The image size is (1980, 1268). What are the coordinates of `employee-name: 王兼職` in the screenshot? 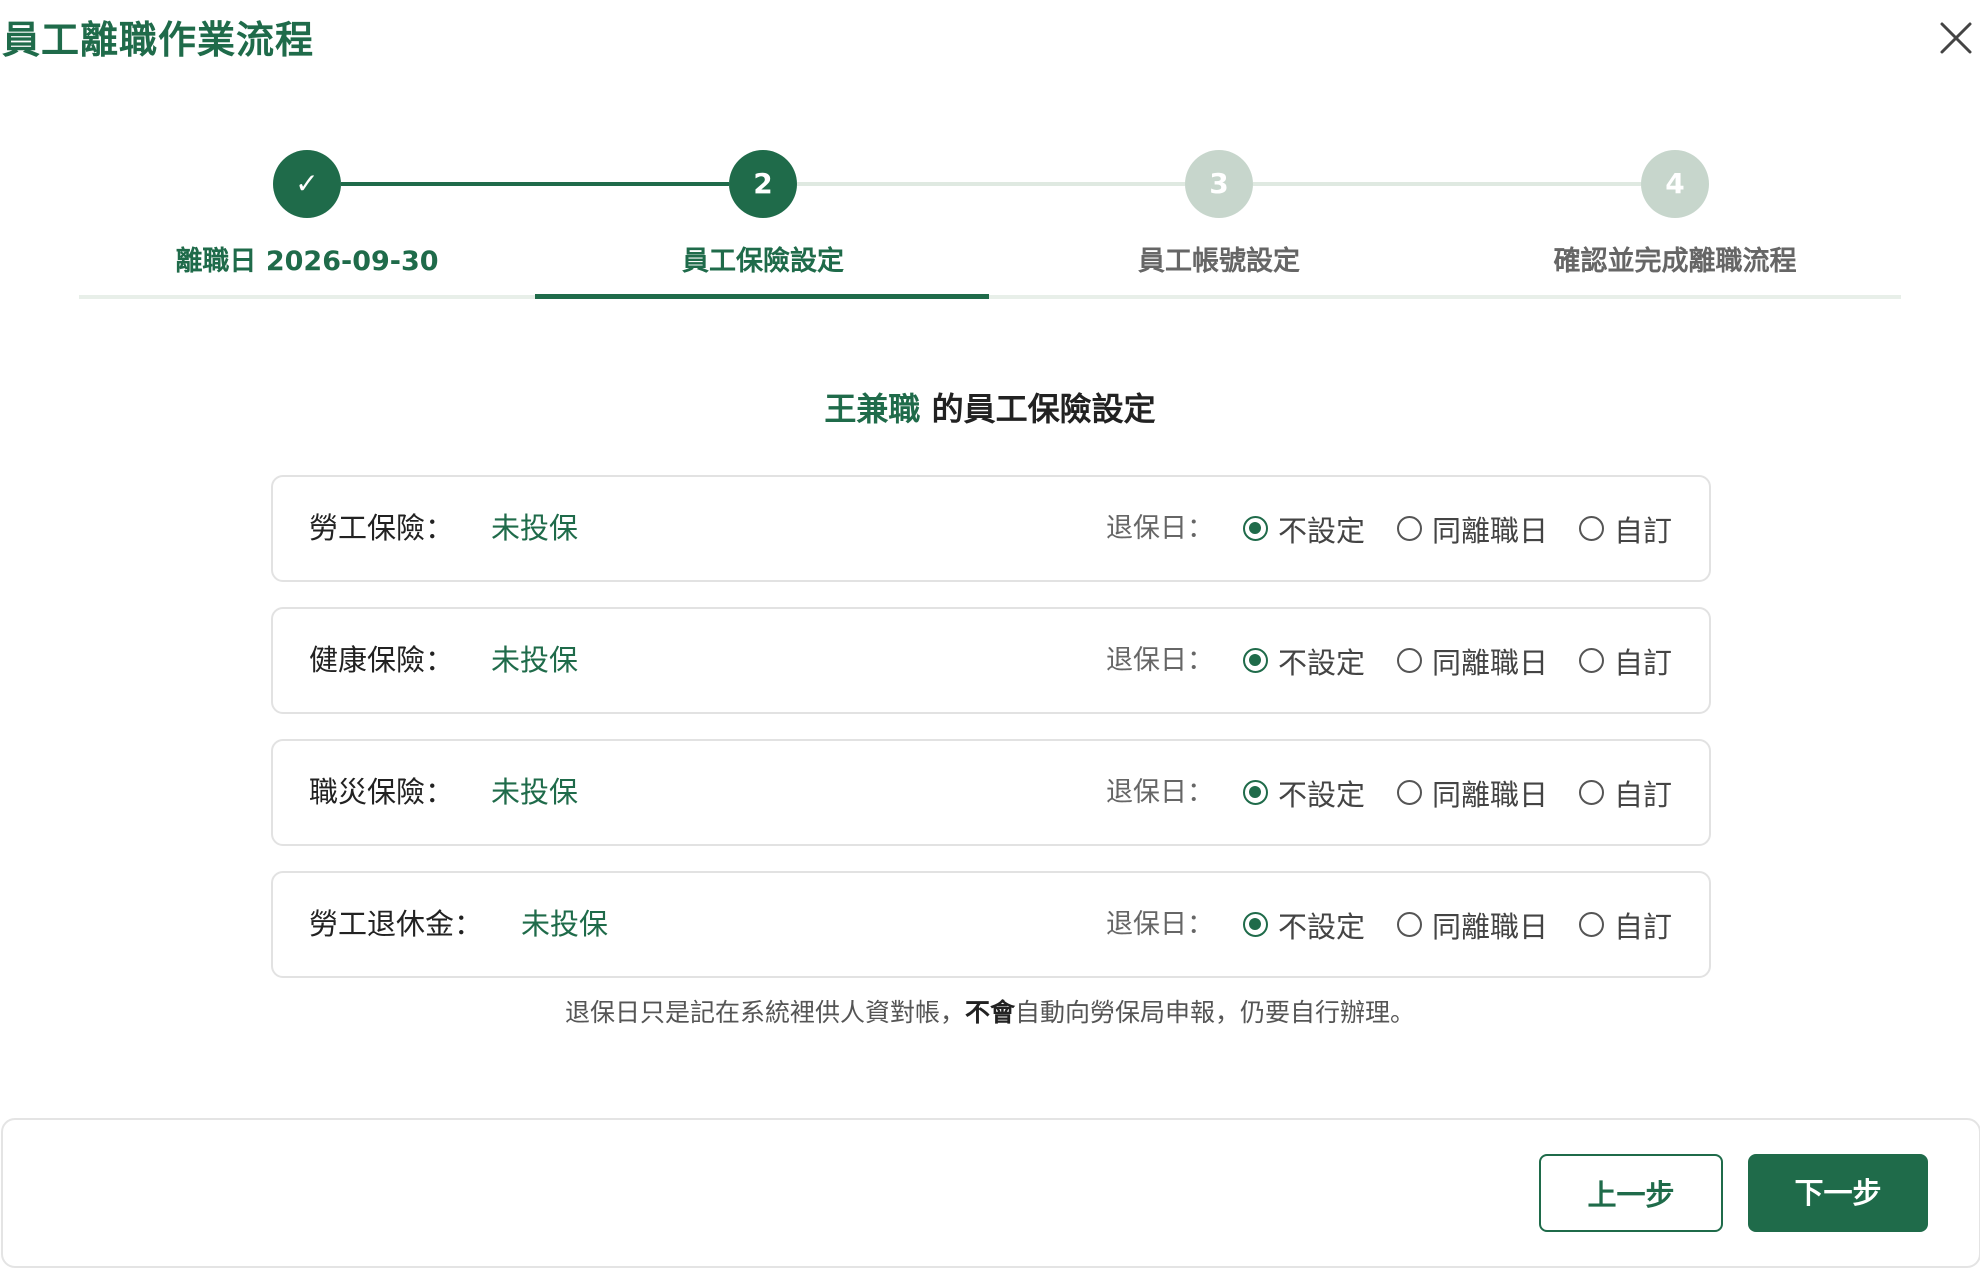 It's located at (872, 409).